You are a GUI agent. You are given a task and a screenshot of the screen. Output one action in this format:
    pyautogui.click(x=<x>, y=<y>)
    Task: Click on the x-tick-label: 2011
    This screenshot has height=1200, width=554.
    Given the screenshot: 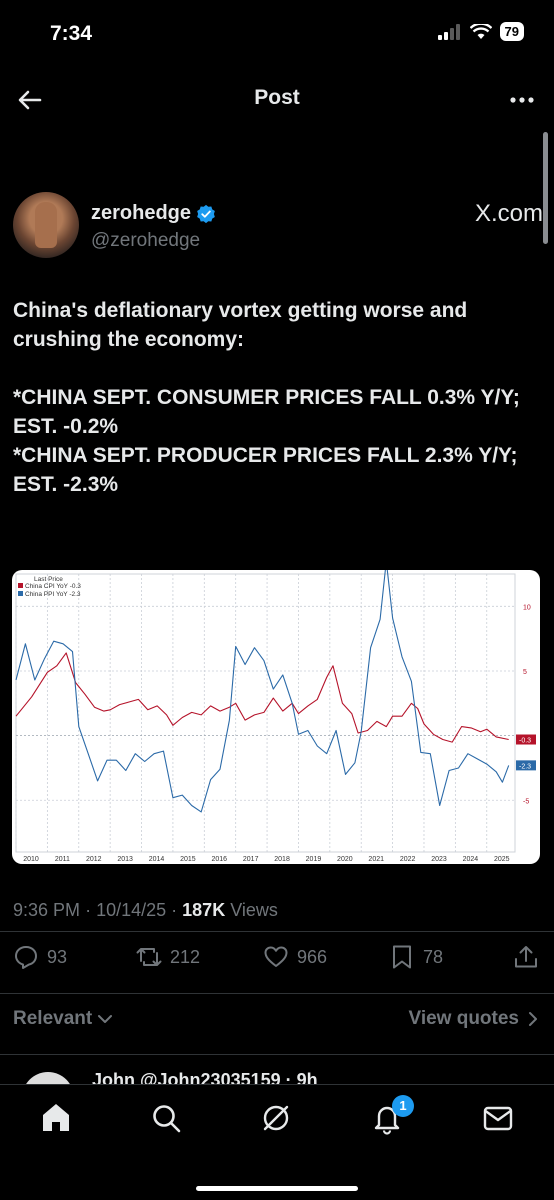 What is the action you would take?
    pyautogui.click(x=62, y=859)
    